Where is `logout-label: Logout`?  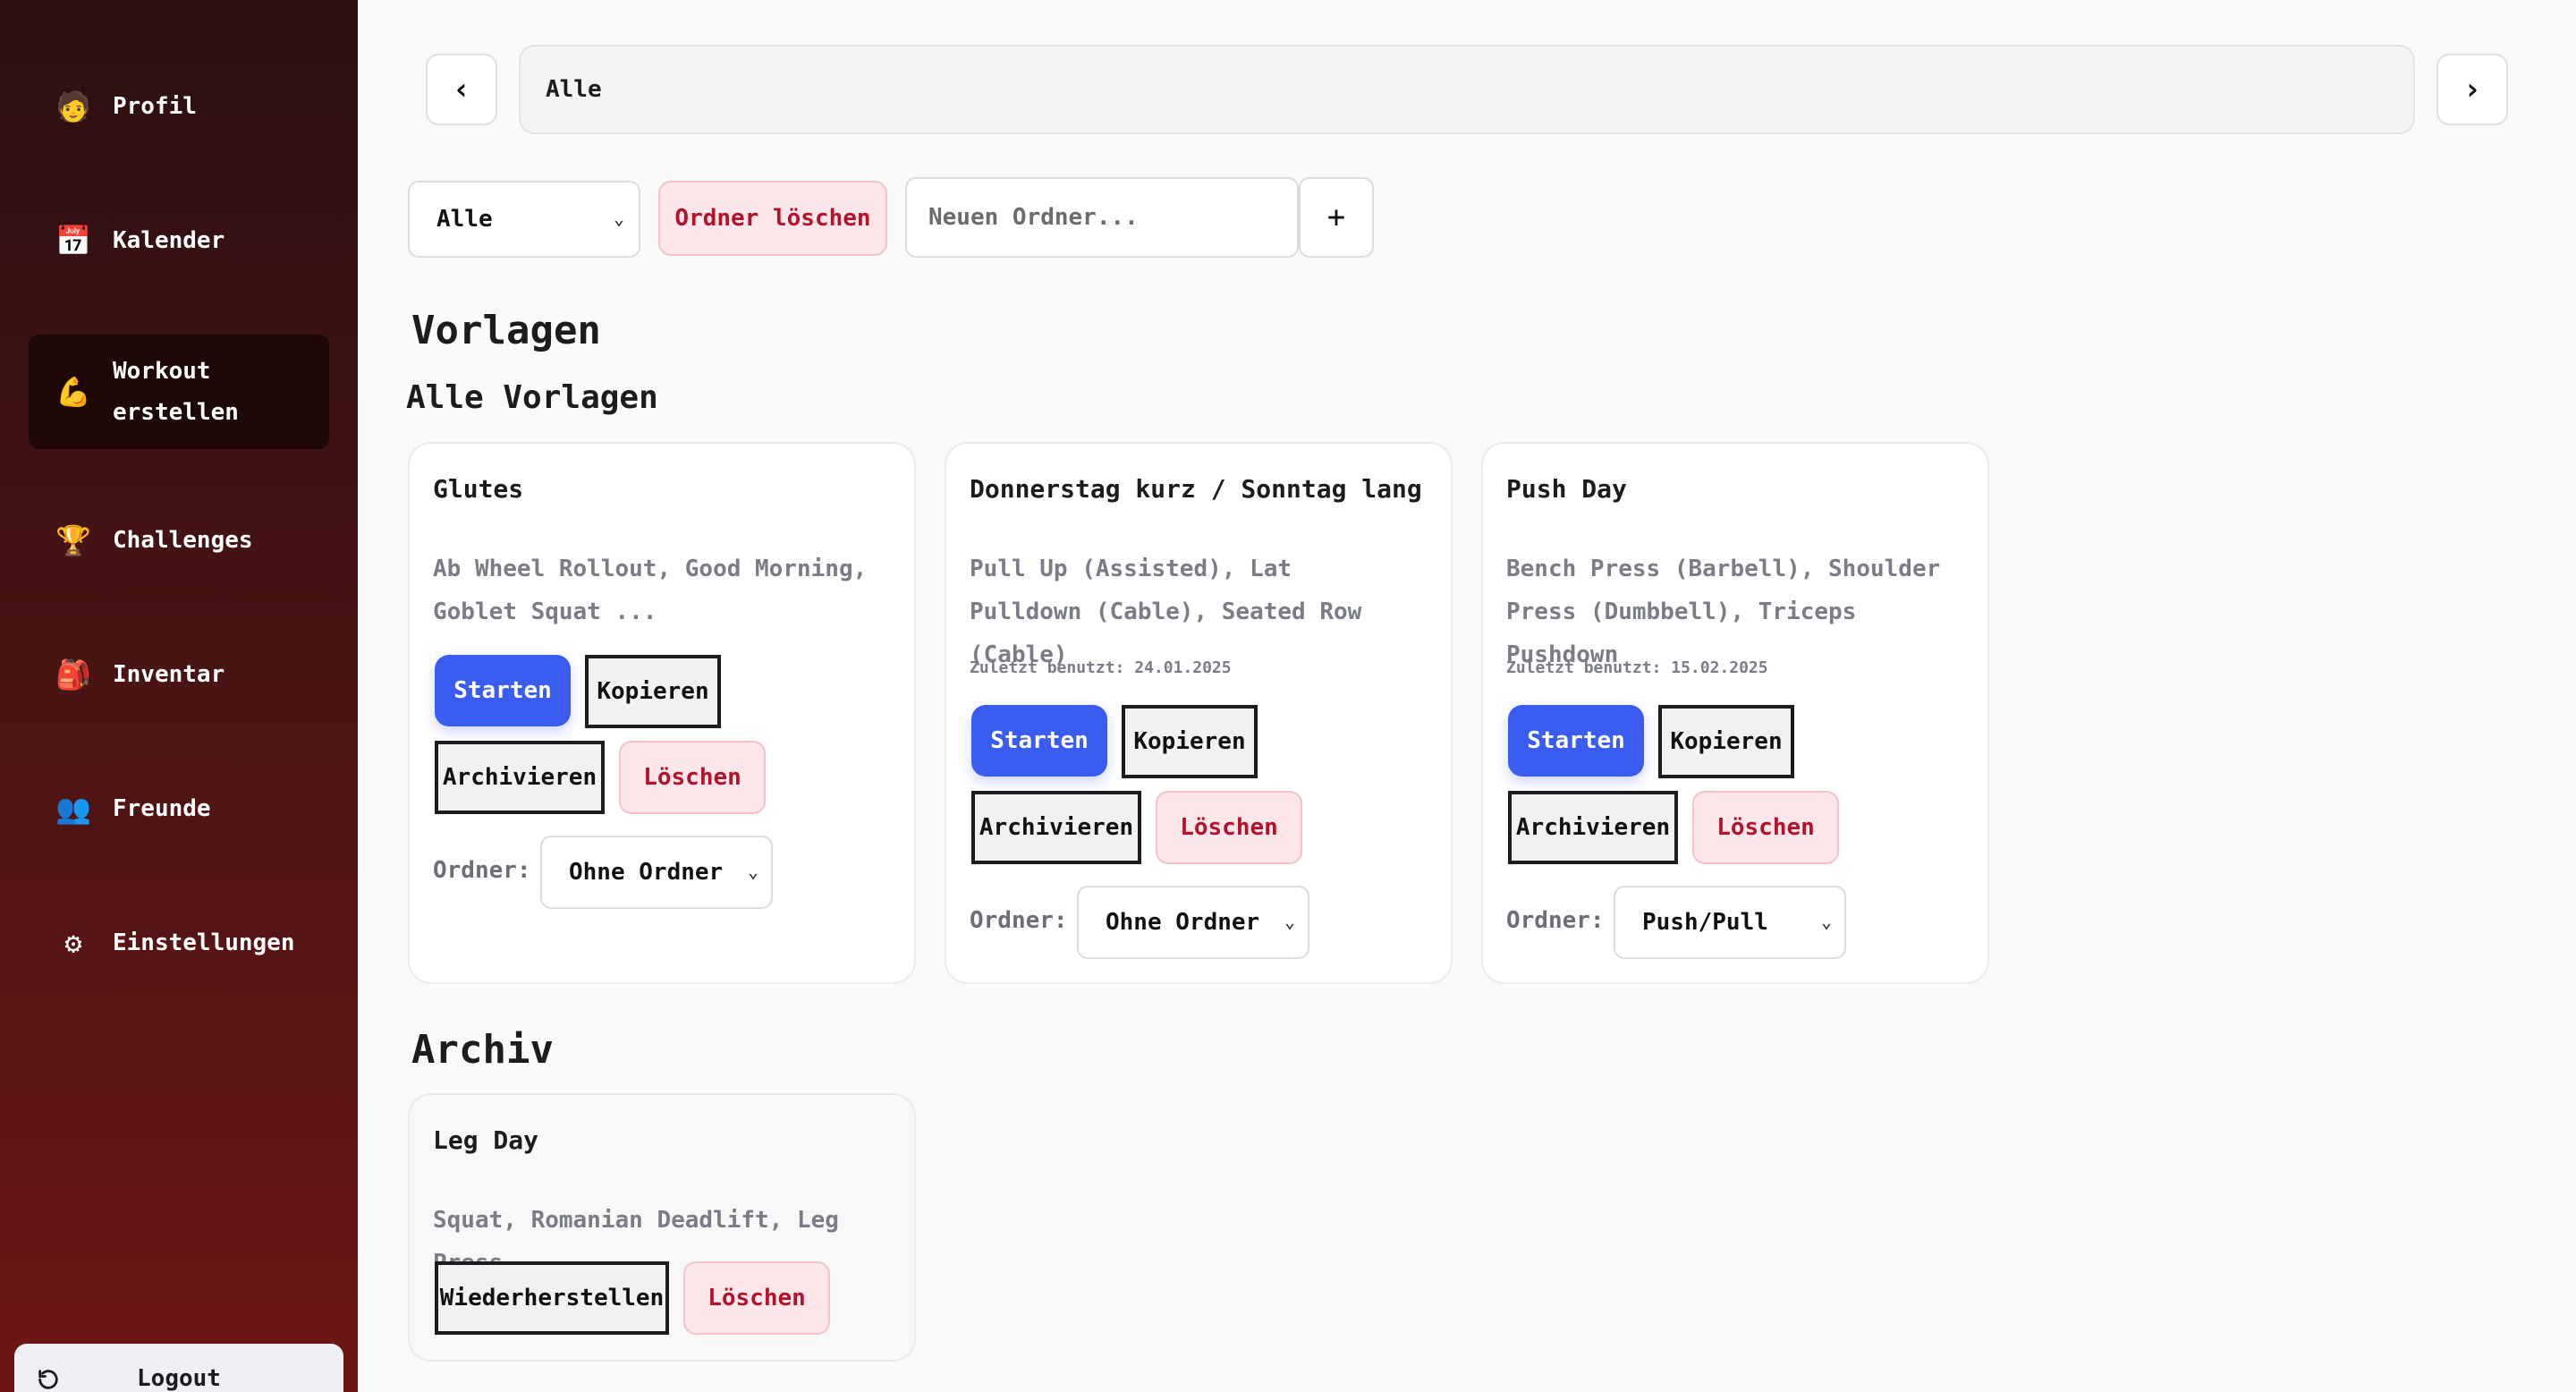
logout-label: Logout is located at coordinates (179, 1378).